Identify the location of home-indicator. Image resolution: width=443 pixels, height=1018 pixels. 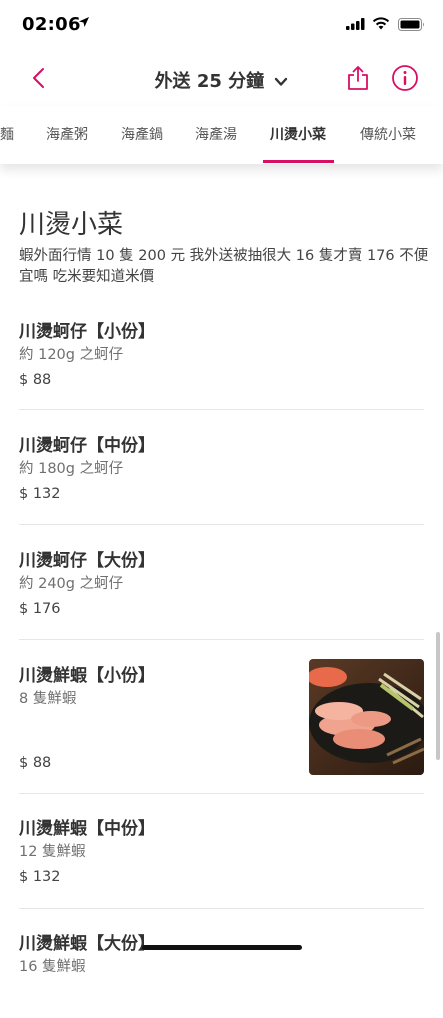
(222, 947).